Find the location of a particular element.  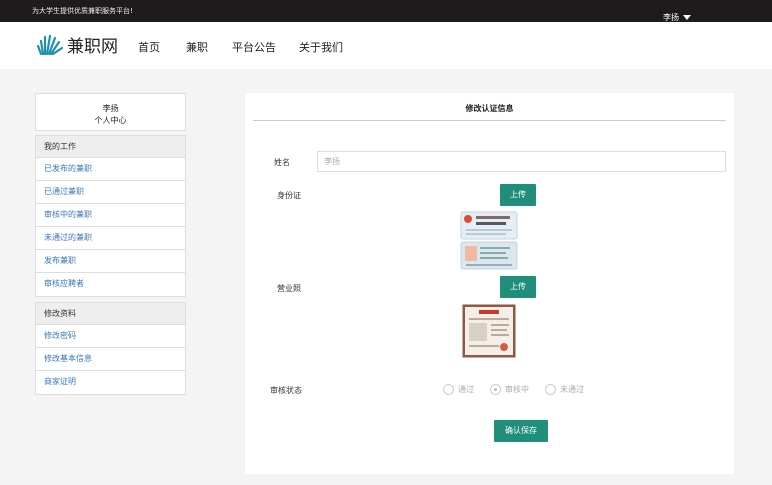

status-option-approved: 通过 is located at coordinates (458, 389).